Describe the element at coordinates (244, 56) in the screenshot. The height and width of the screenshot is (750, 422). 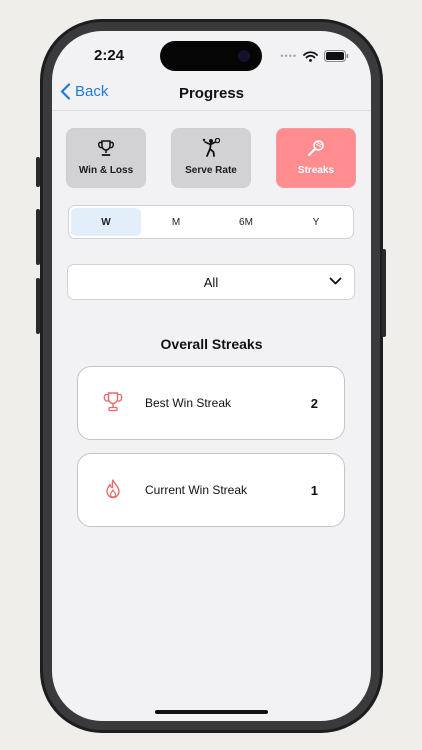
I see `camera-icon` at that location.